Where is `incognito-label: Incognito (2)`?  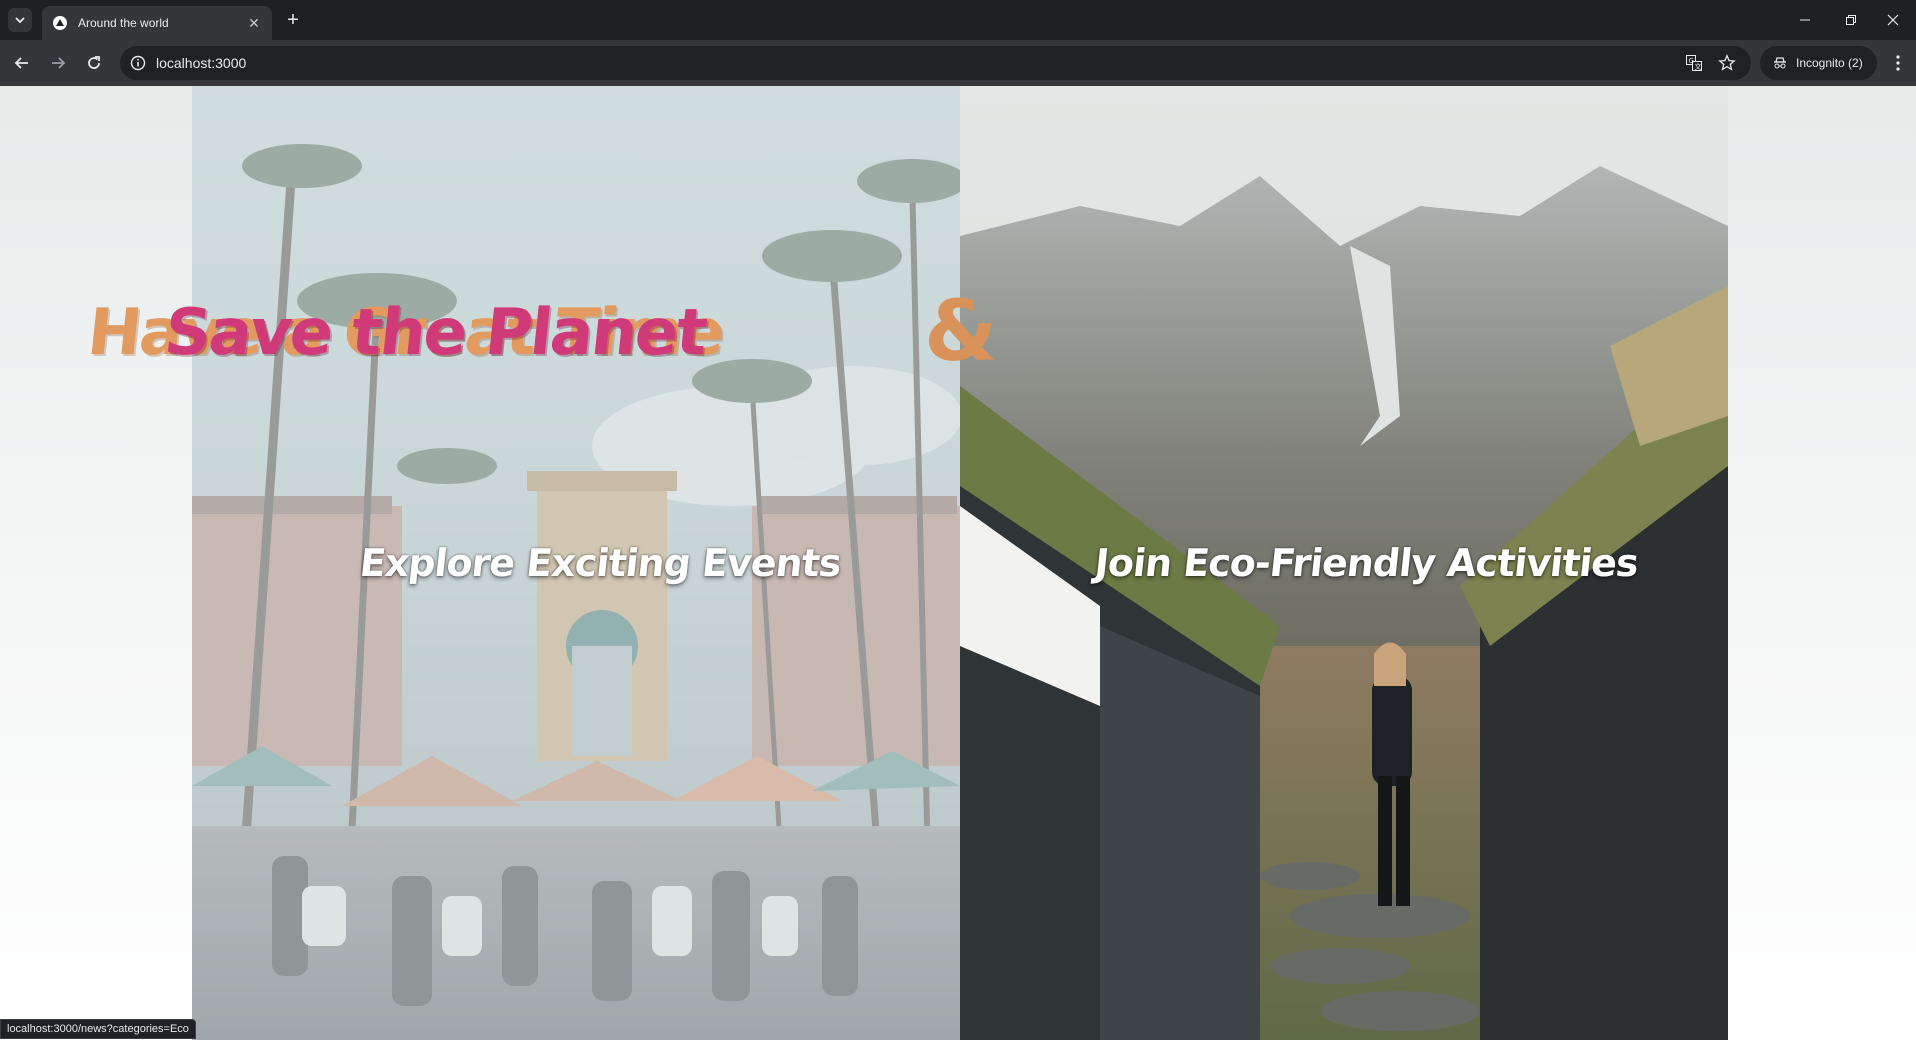
incognito-label: Incognito (2) is located at coordinates (1829, 63).